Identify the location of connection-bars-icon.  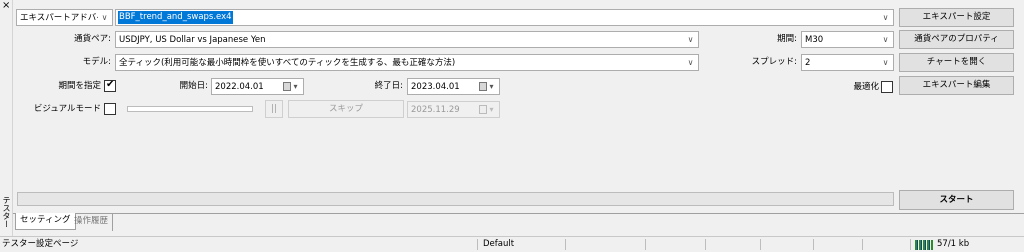
(924, 245).